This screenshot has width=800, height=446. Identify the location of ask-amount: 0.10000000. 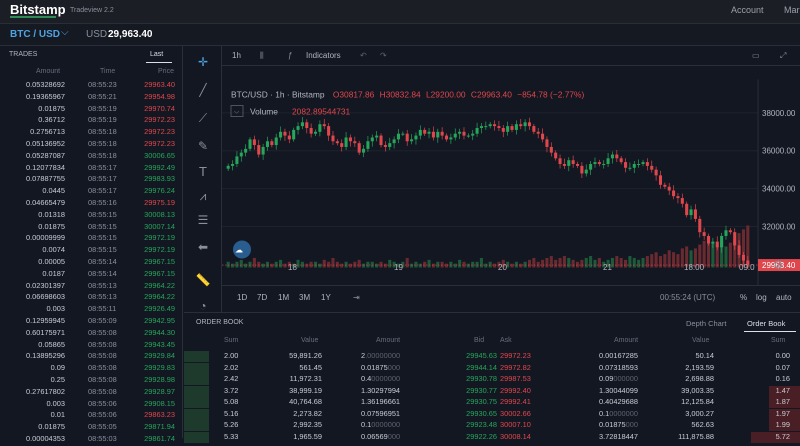
(618, 413).